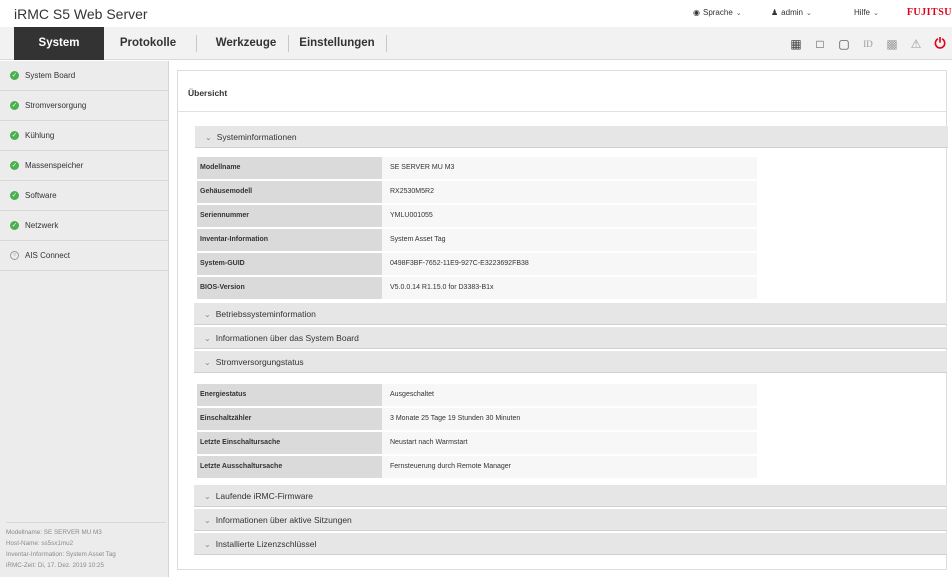 The width and height of the screenshot is (952, 577). Describe the element at coordinates (148, 43) in the screenshot. I see `tab-protokolle: Protokolle` at that location.